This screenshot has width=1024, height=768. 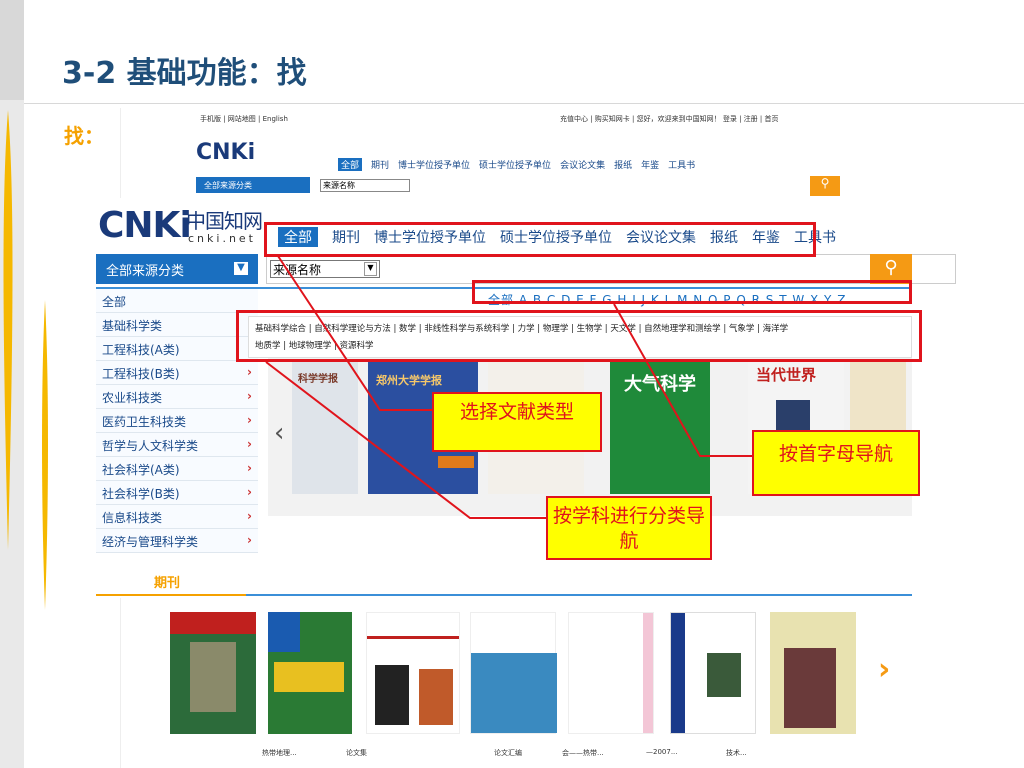 What do you see at coordinates (508, 753) in the screenshot?
I see `bg-footer-item: 论文汇编` at bounding box center [508, 753].